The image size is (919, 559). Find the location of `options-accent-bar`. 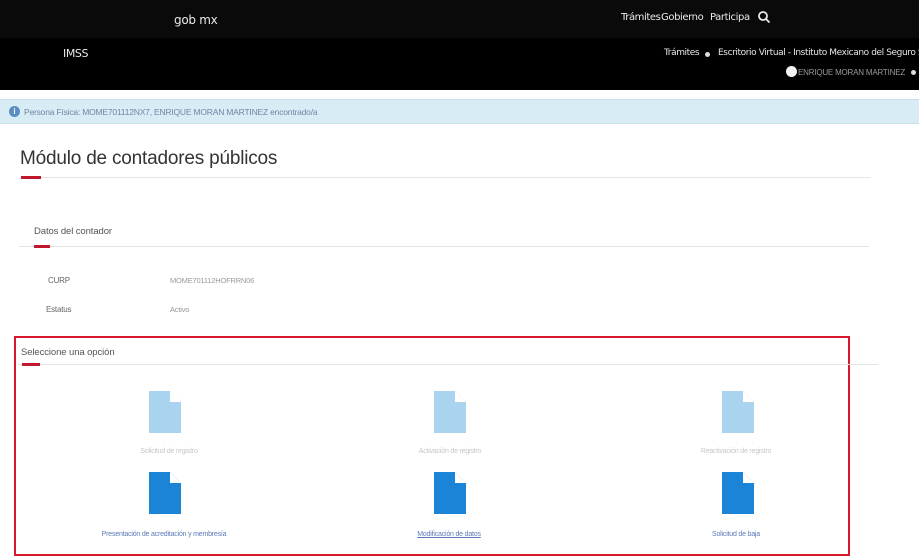

options-accent-bar is located at coordinates (31, 364).